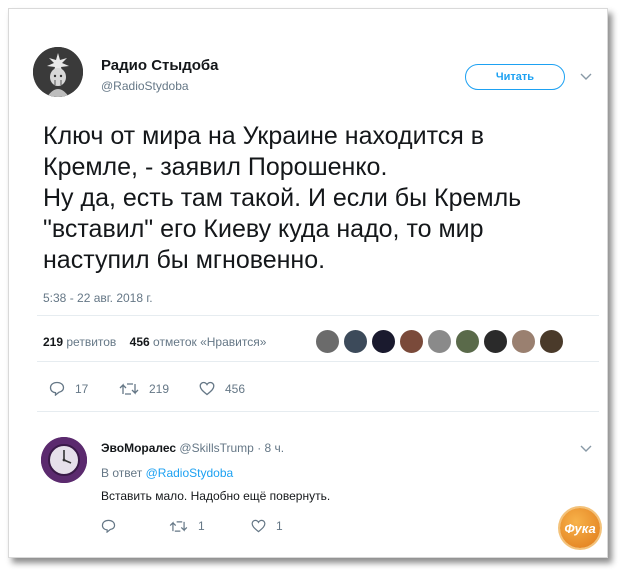  I want to click on retweet-action: 219, so click(159, 389).